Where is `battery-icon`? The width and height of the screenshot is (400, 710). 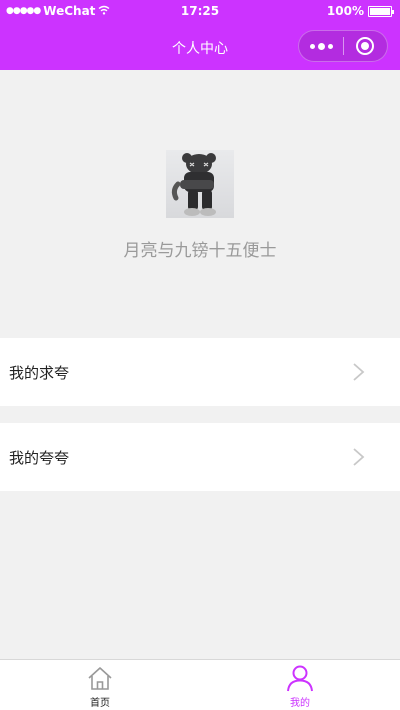
battery-icon is located at coordinates (381, 11).